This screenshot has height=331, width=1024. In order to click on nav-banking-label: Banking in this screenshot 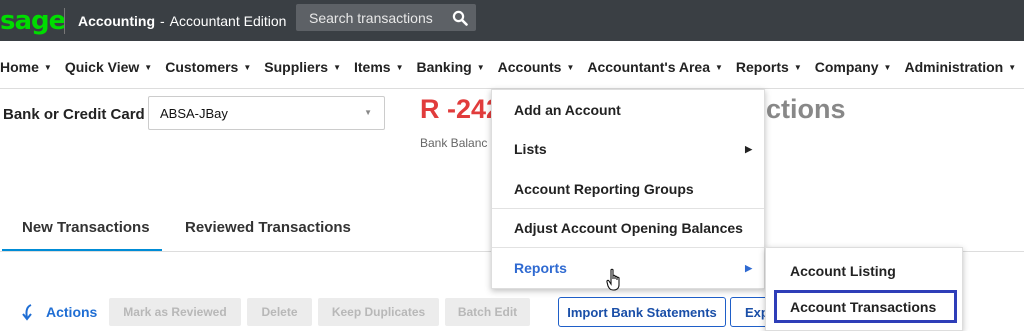, I will do `click(444, 67)`.